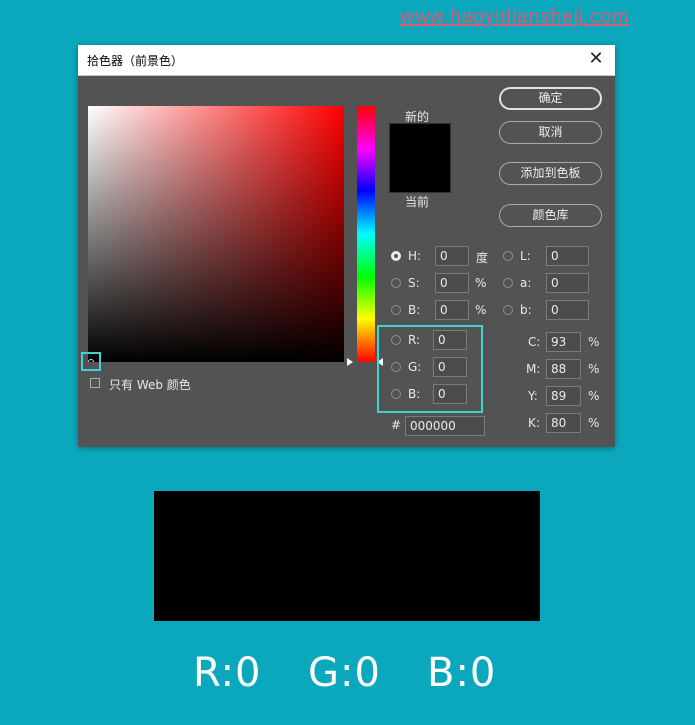 The height and width of the screenshot is (725, 695). What do you see at coordinates (534, 342) in the screenshot?
I see `c-label: C:` at bounding box center [534, 342].